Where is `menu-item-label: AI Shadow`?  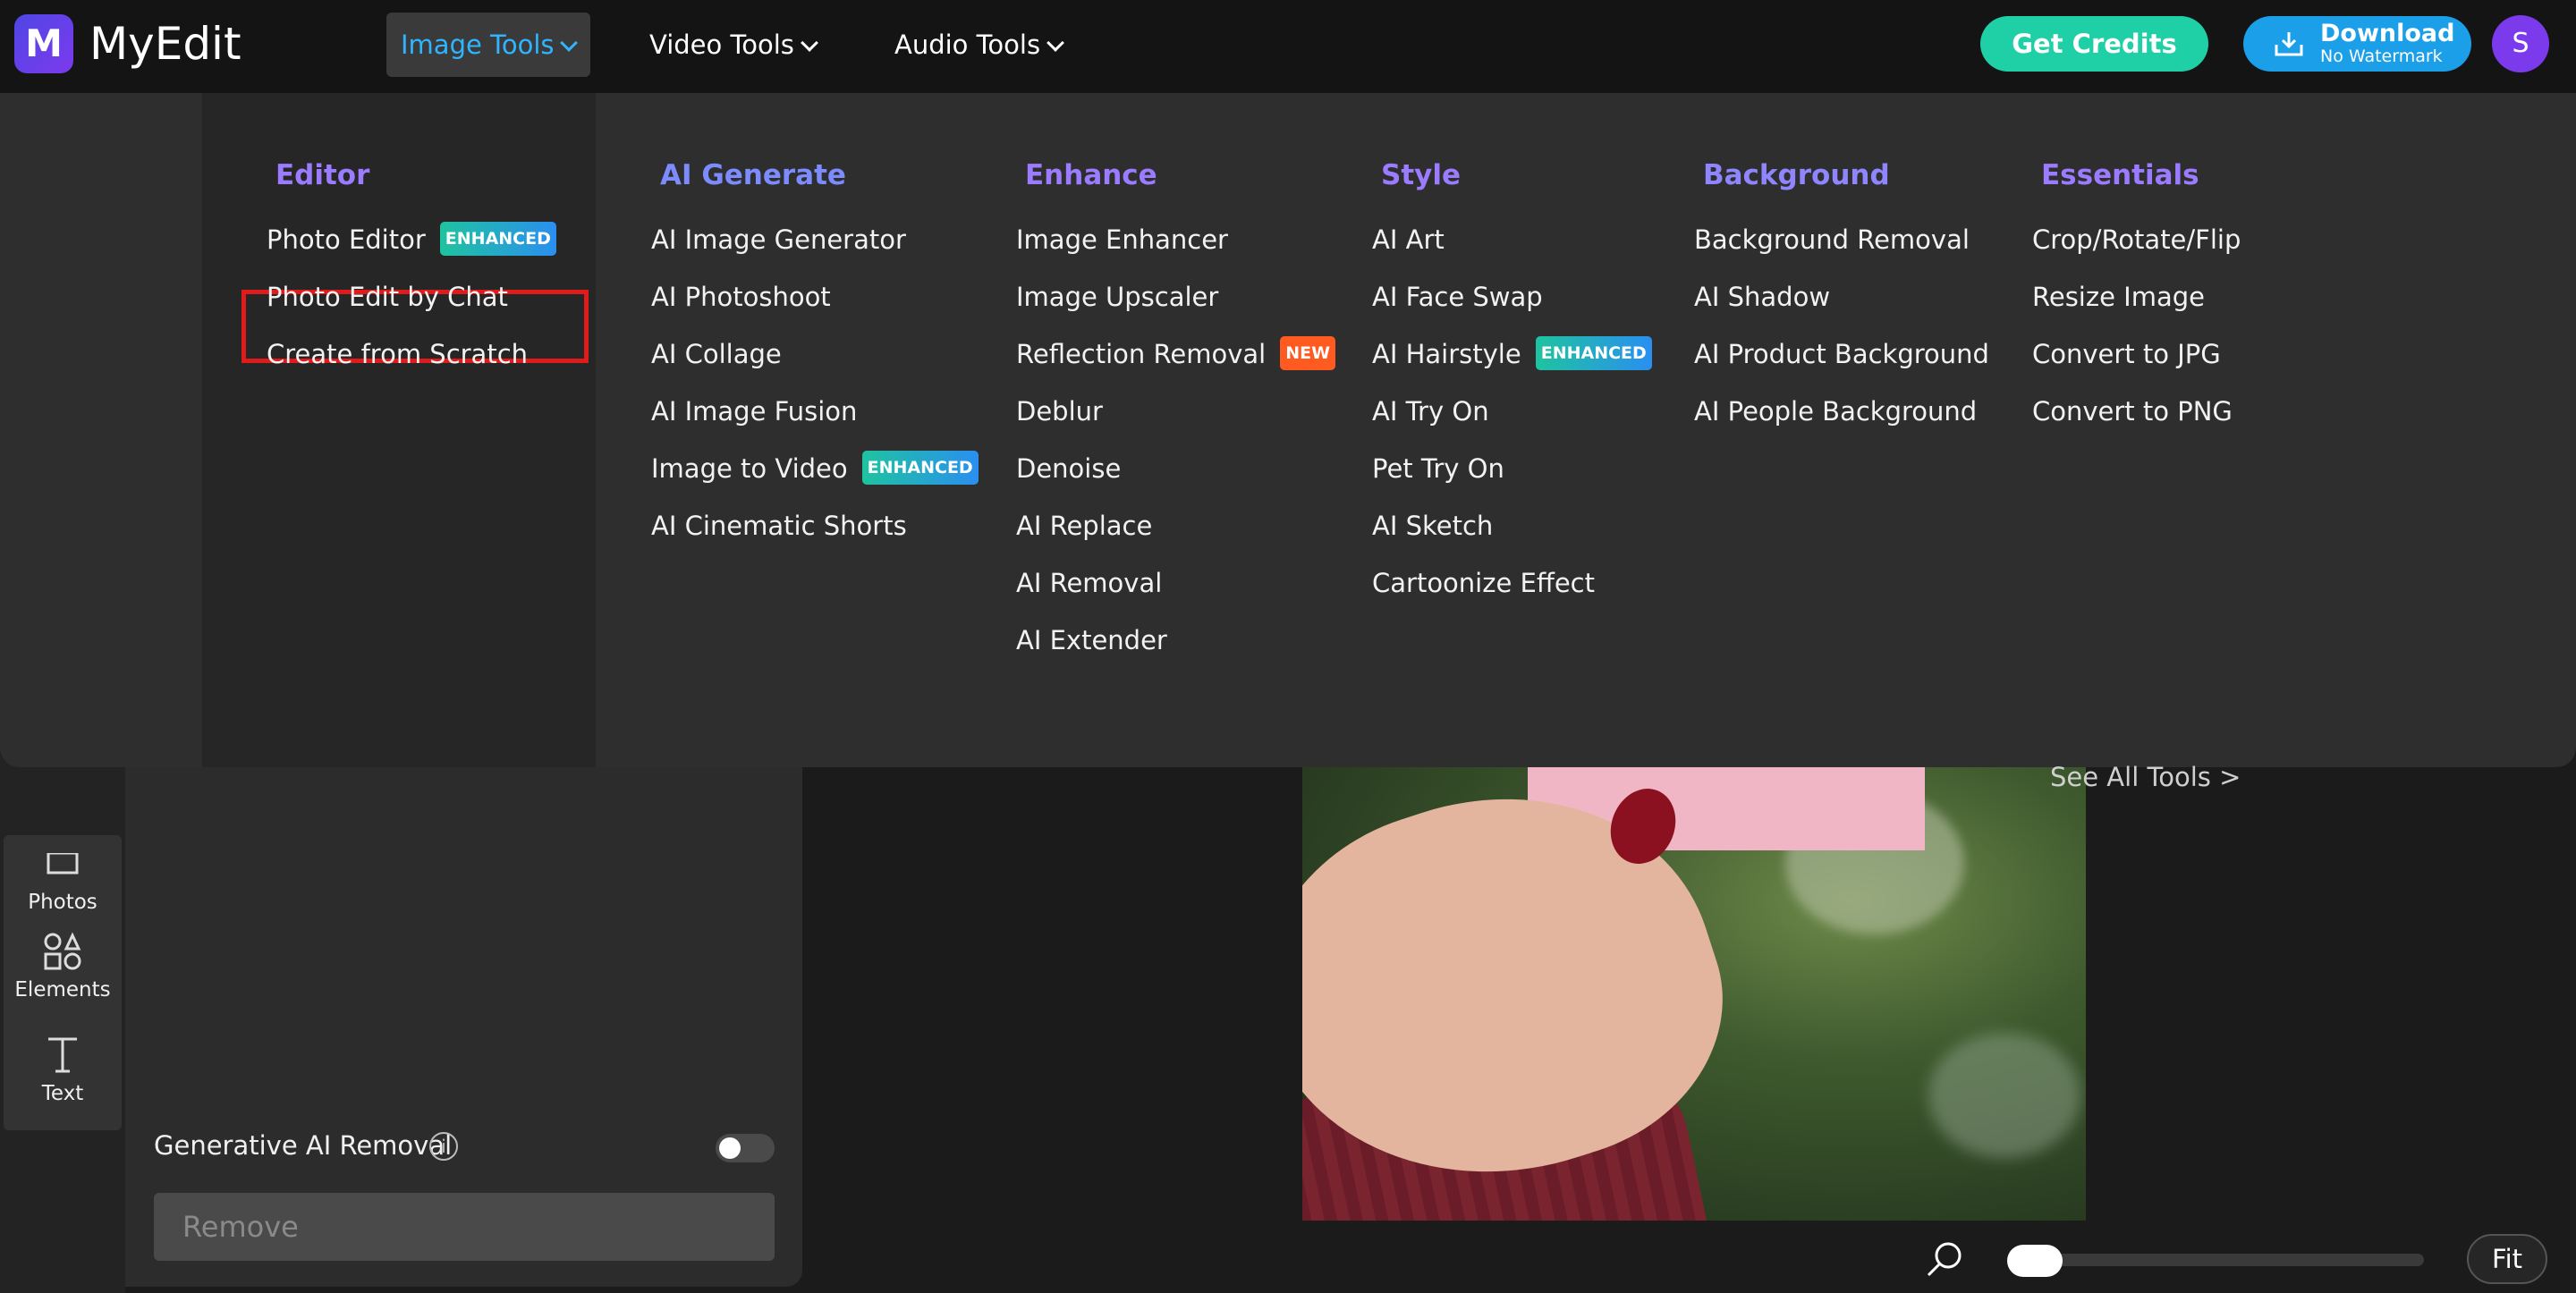
menu-item-label: AI Shadow is located at coordinates (1762, 297).